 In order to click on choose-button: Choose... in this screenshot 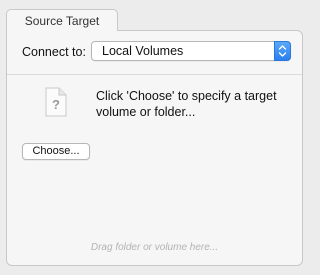, I will do `click(56, 151)`.